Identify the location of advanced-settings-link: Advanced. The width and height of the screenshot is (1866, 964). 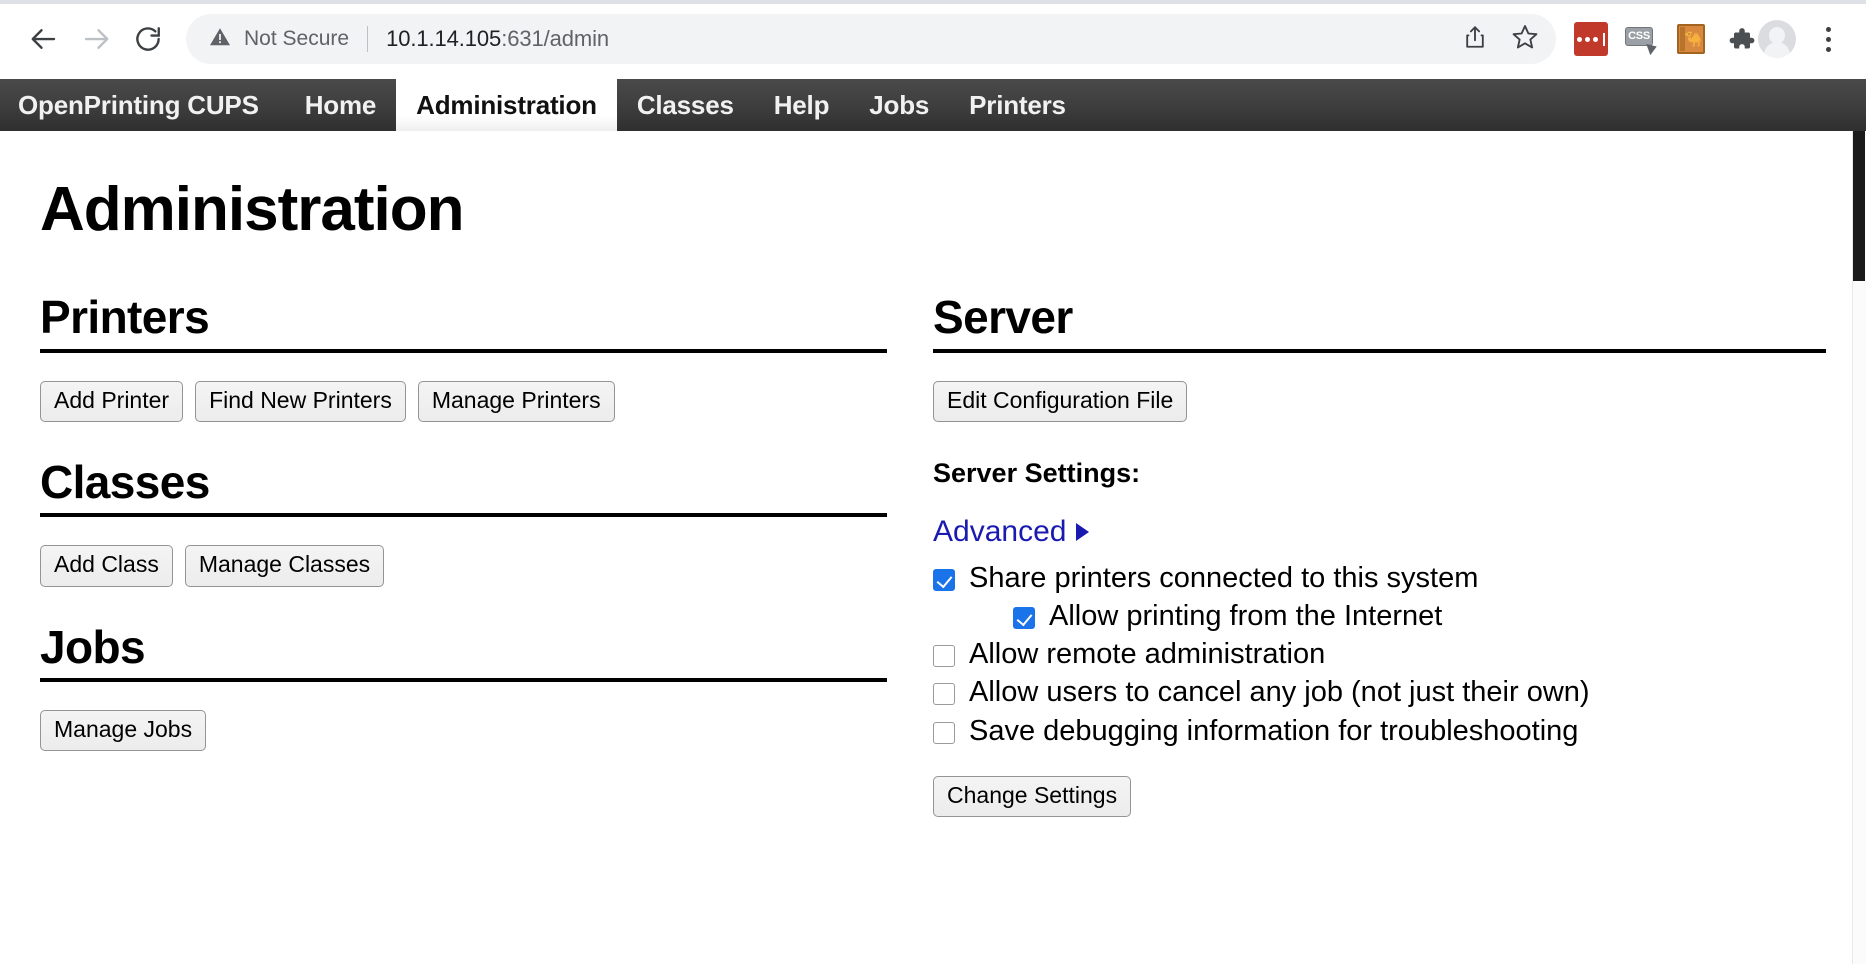
(1011, 531).